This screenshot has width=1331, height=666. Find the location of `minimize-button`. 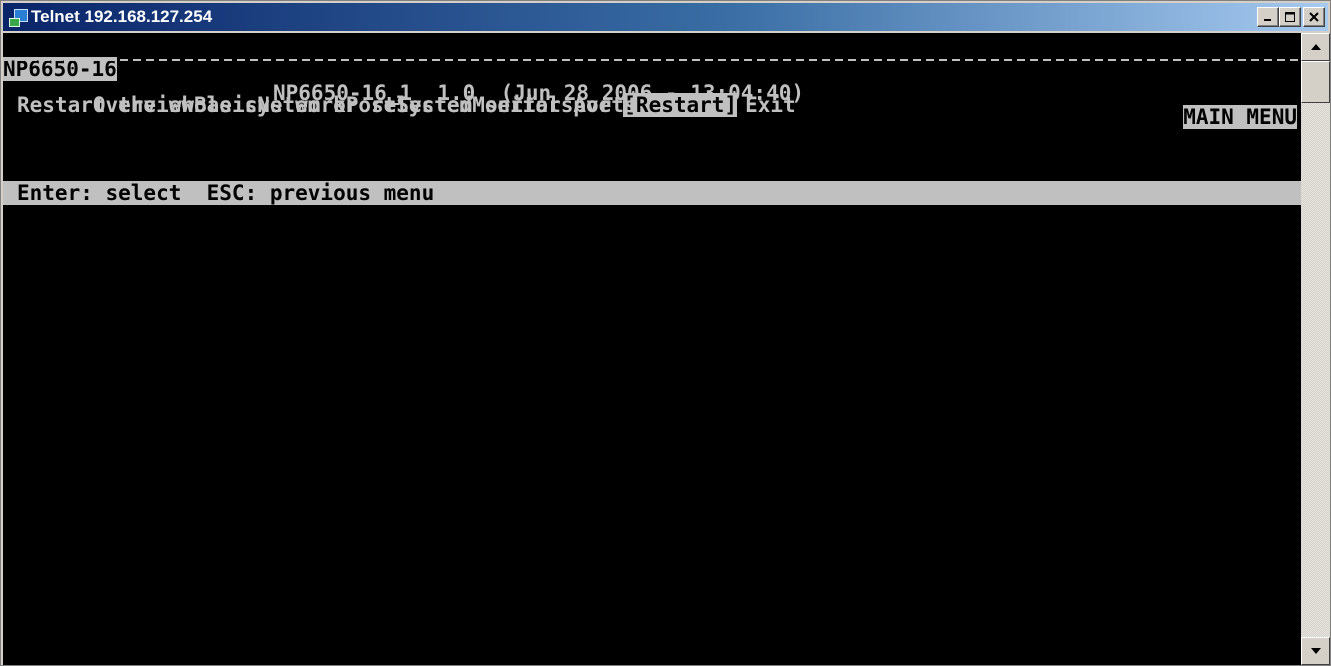

minimize-button is located at coordinates (1268, 17).